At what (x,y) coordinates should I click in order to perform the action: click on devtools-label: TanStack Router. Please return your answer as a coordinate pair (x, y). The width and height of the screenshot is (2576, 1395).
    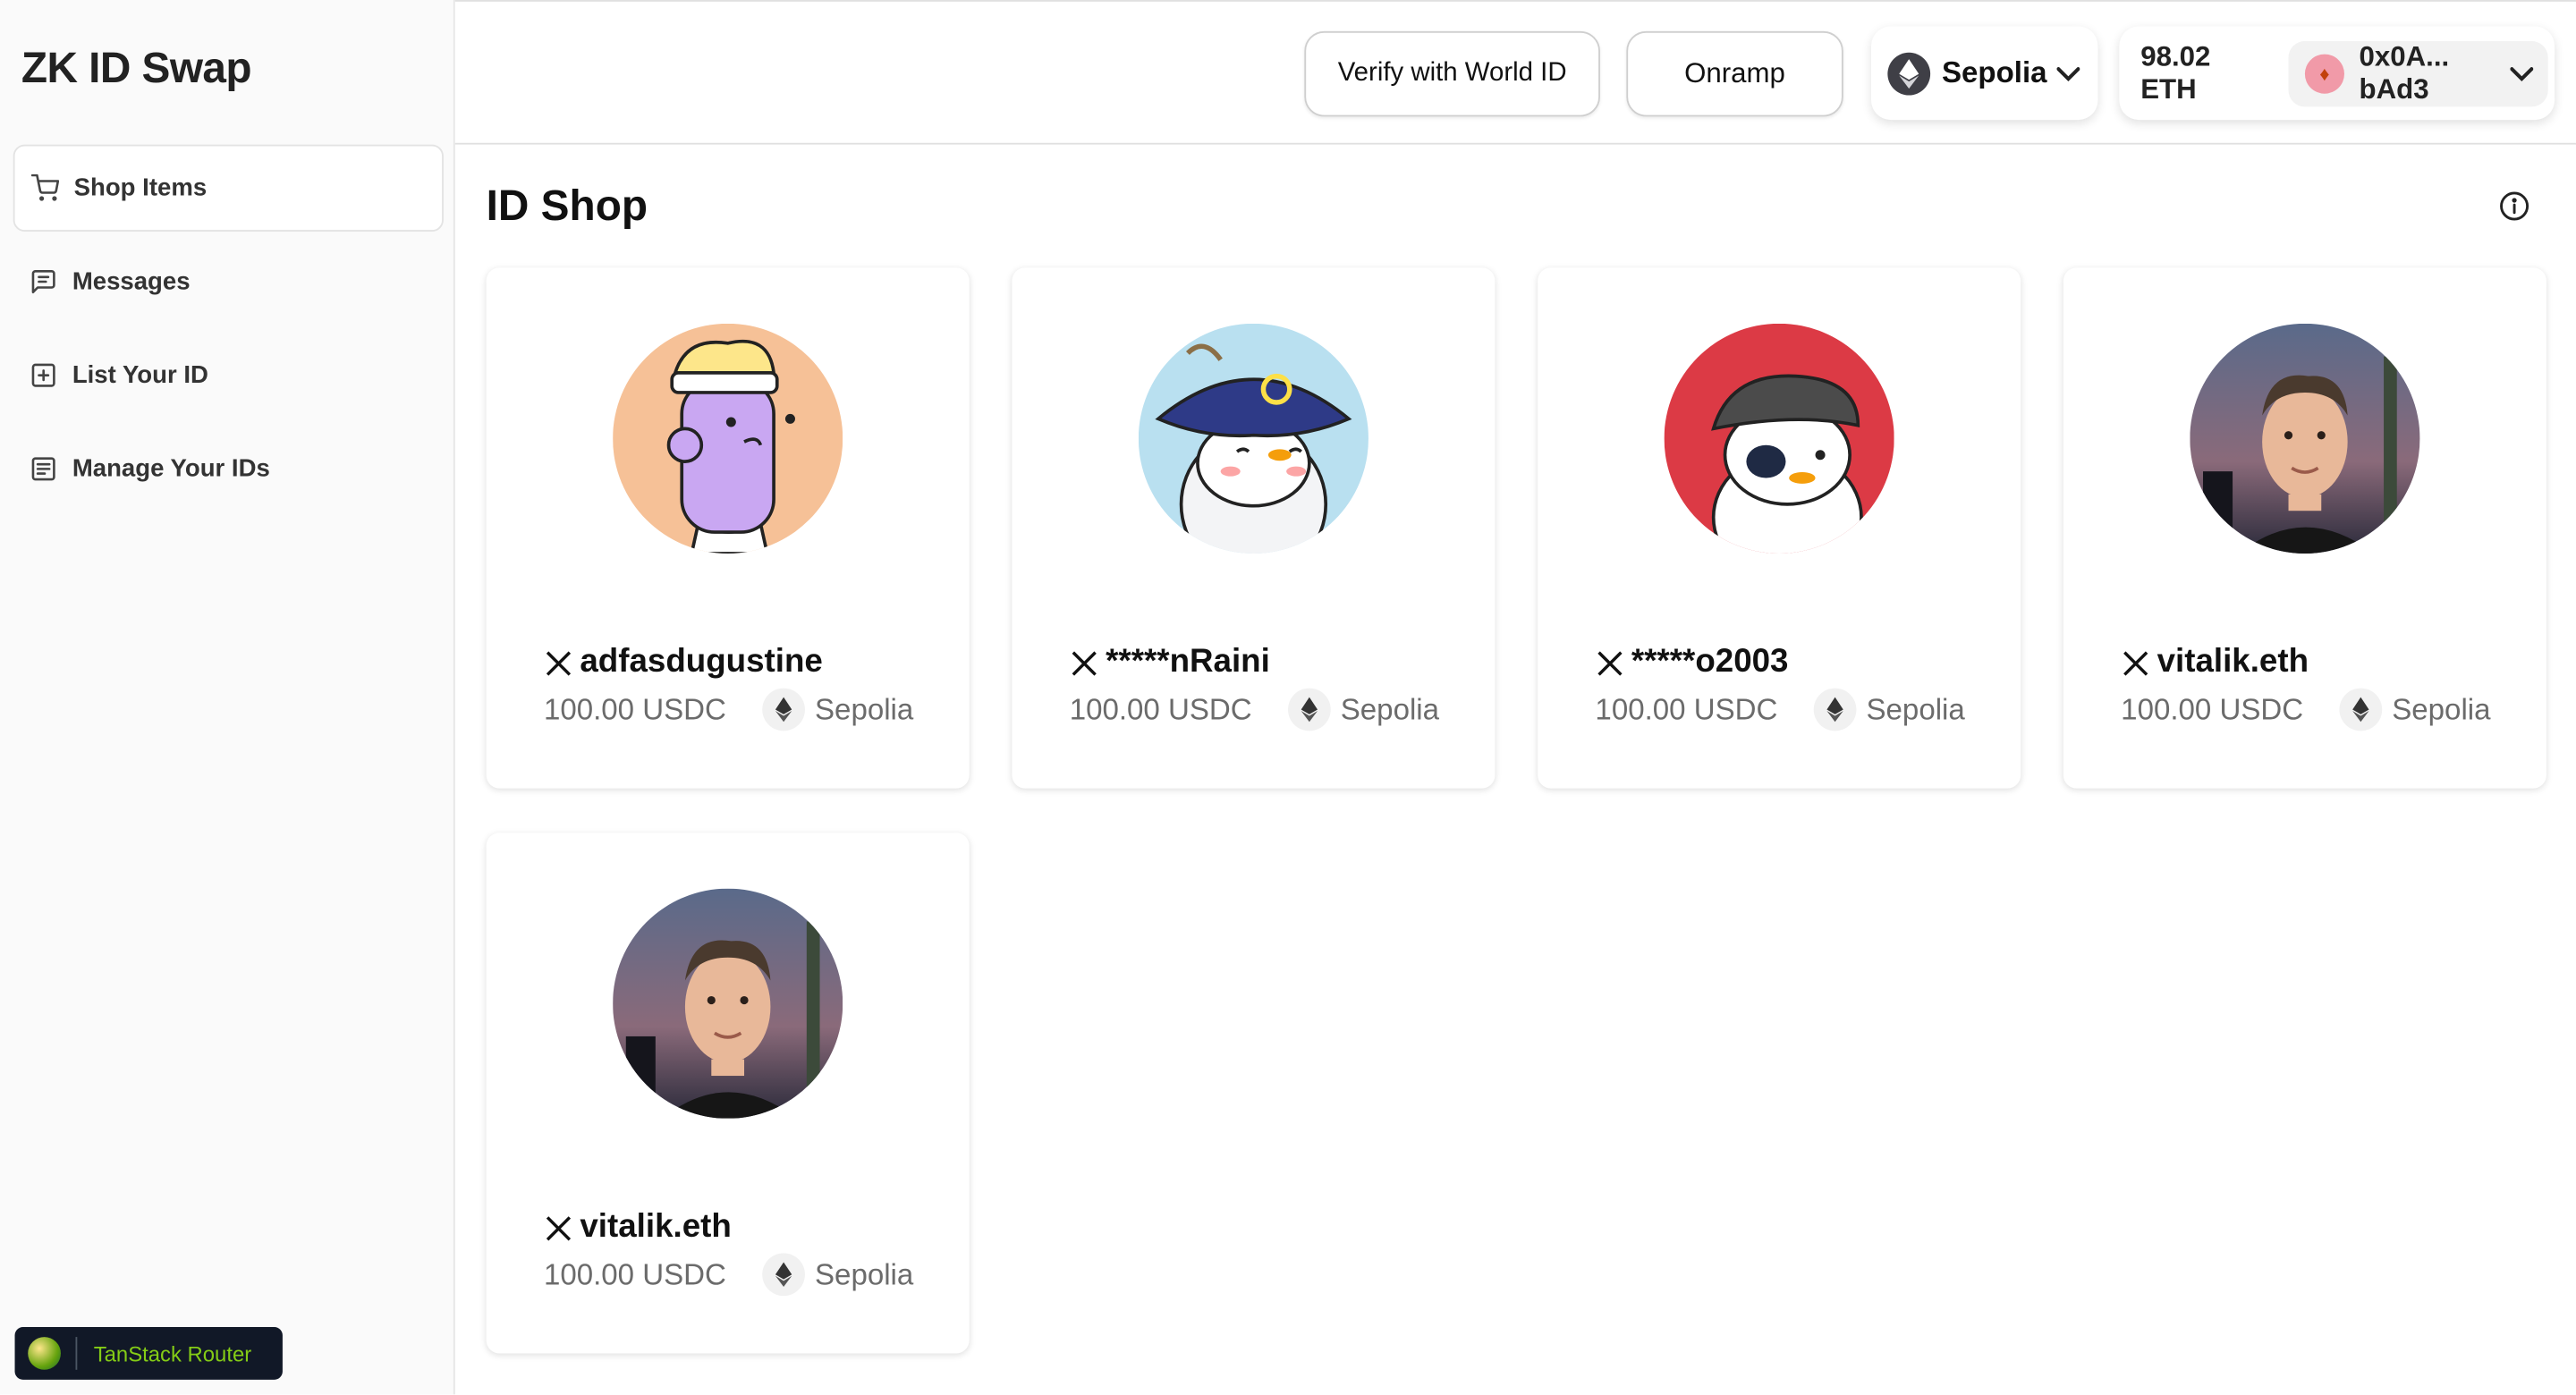
    Looking at the image, I should click on (172, 1353).